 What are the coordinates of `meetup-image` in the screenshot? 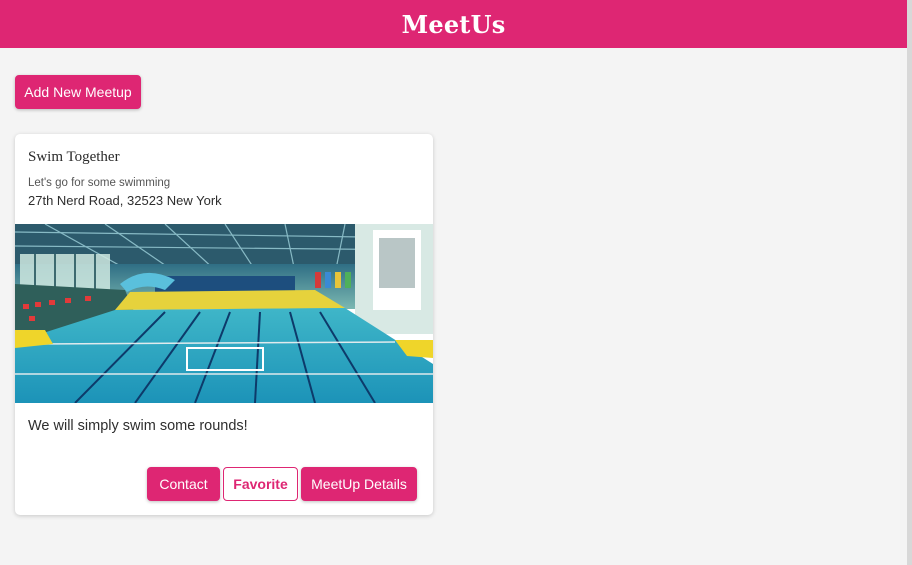 It's located at (224, 313).